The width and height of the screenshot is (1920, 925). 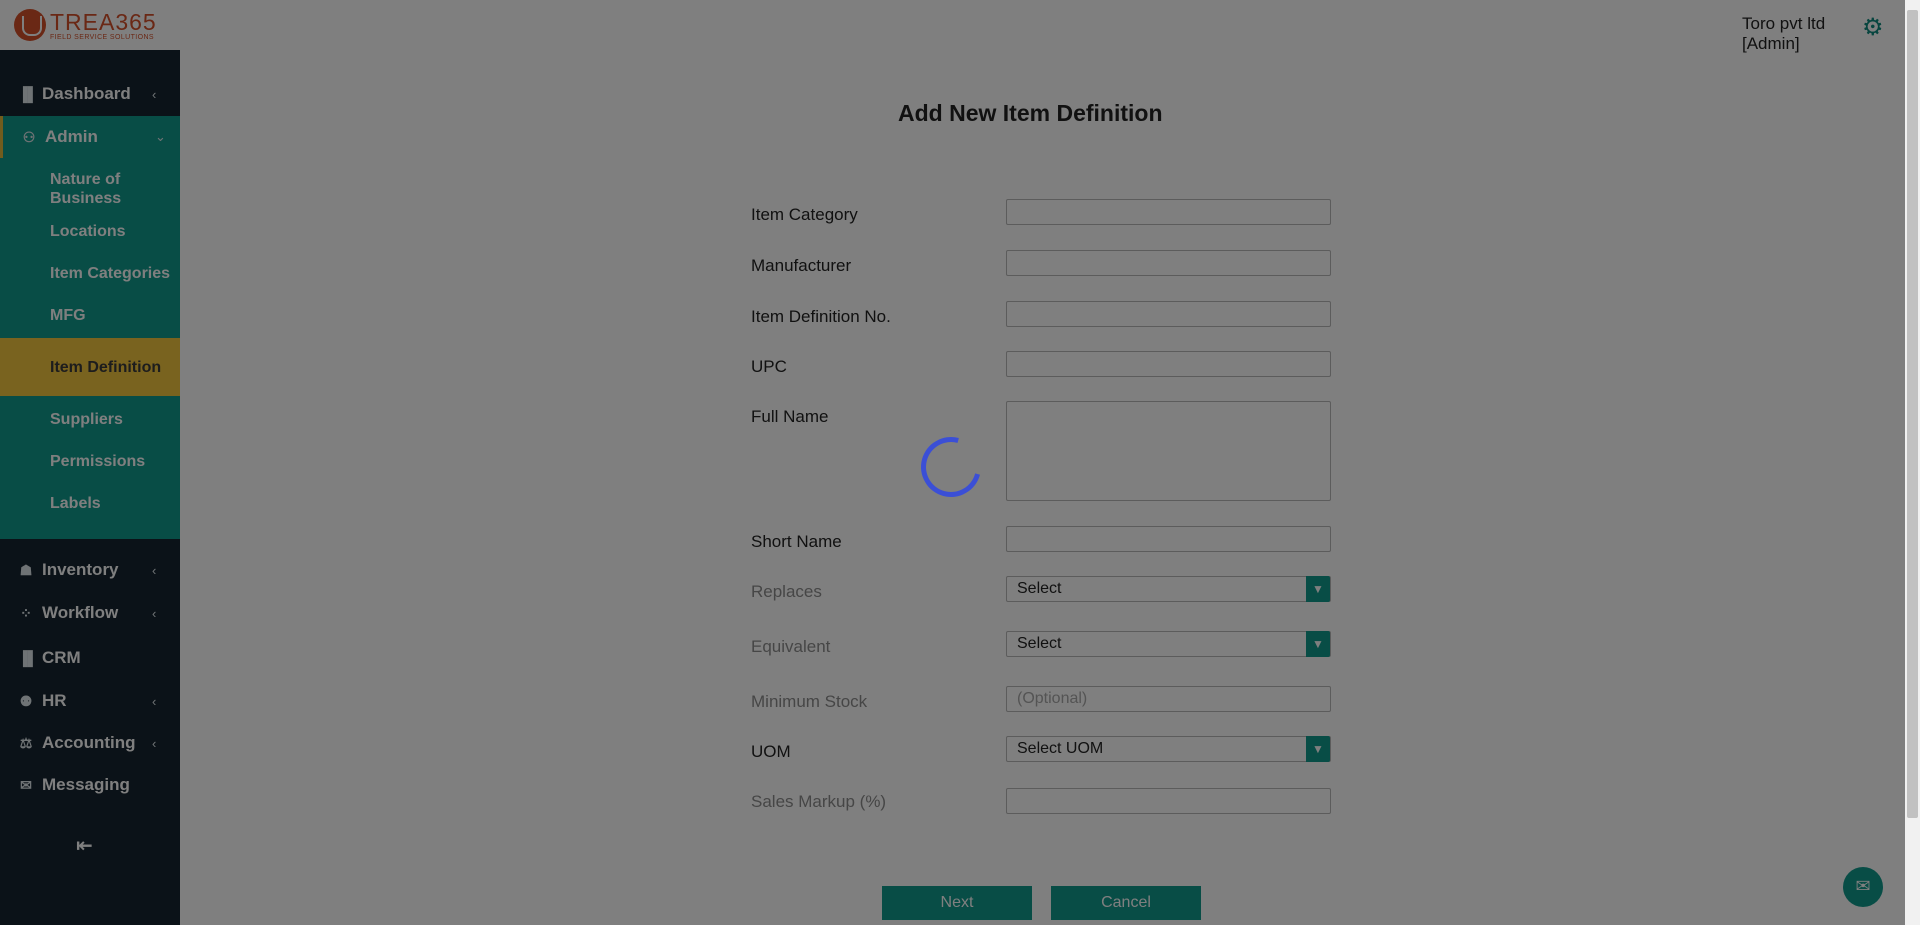 What do you see at coordinates (1912, 414) in the screenshot?
I see `scrollbar-thumb` at bounding box center [1912, 414].